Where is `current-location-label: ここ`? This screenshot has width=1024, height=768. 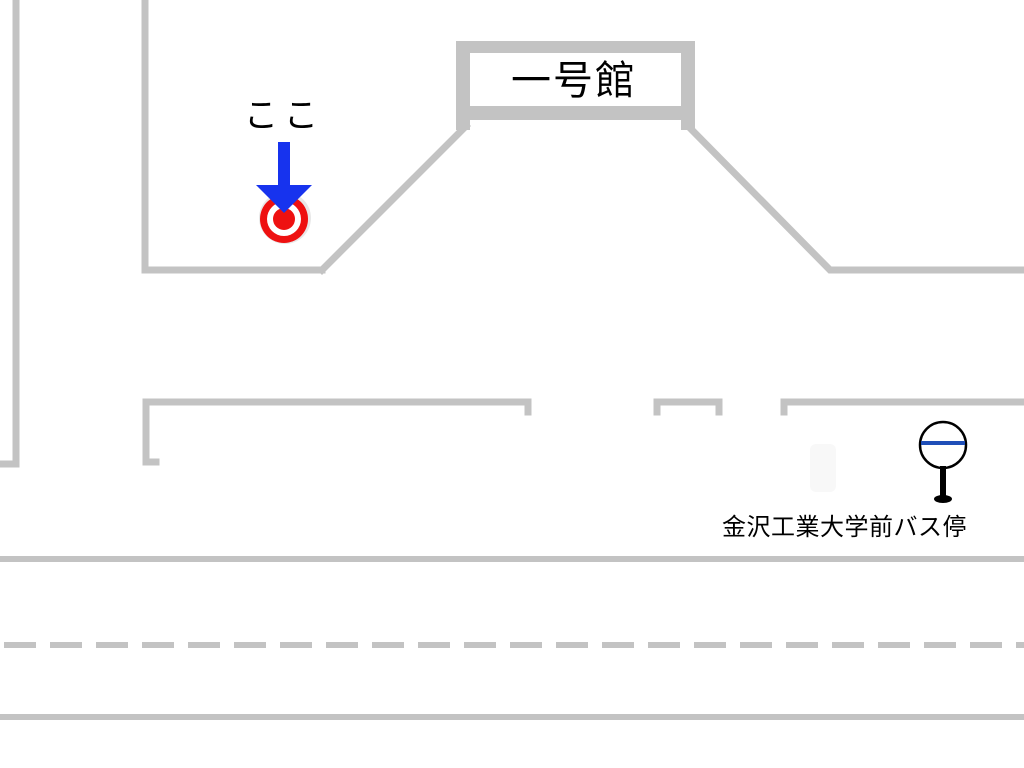 current-location-label: ここ is located at coordinates (284, 116).